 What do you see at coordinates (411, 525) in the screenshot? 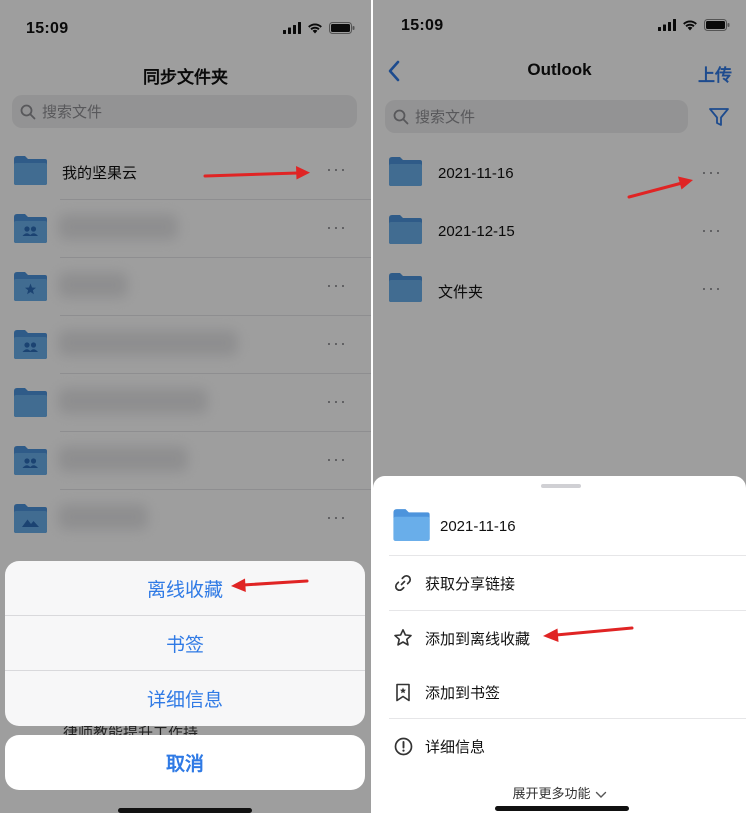
I see `folder-icon` at bounding box center [411, 525].